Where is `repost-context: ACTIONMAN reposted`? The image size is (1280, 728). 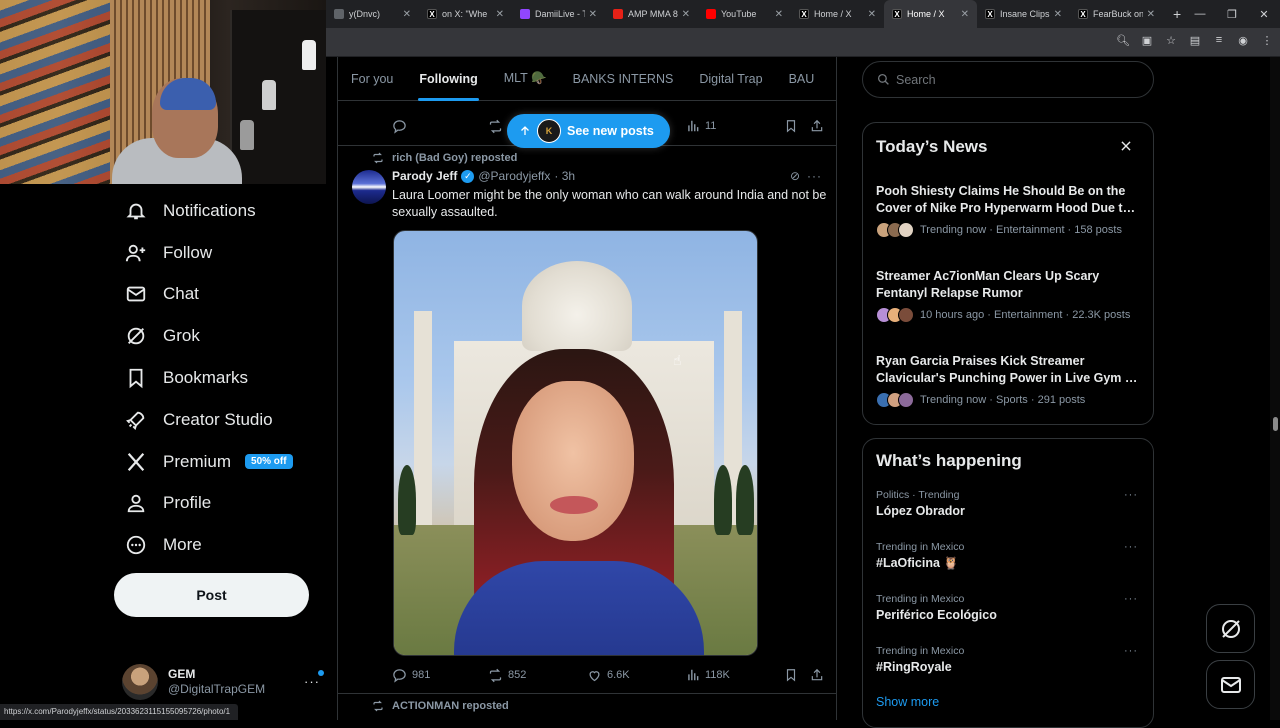
repost-context: ACTIONMAN reposted is located at coordinates (440, 706).